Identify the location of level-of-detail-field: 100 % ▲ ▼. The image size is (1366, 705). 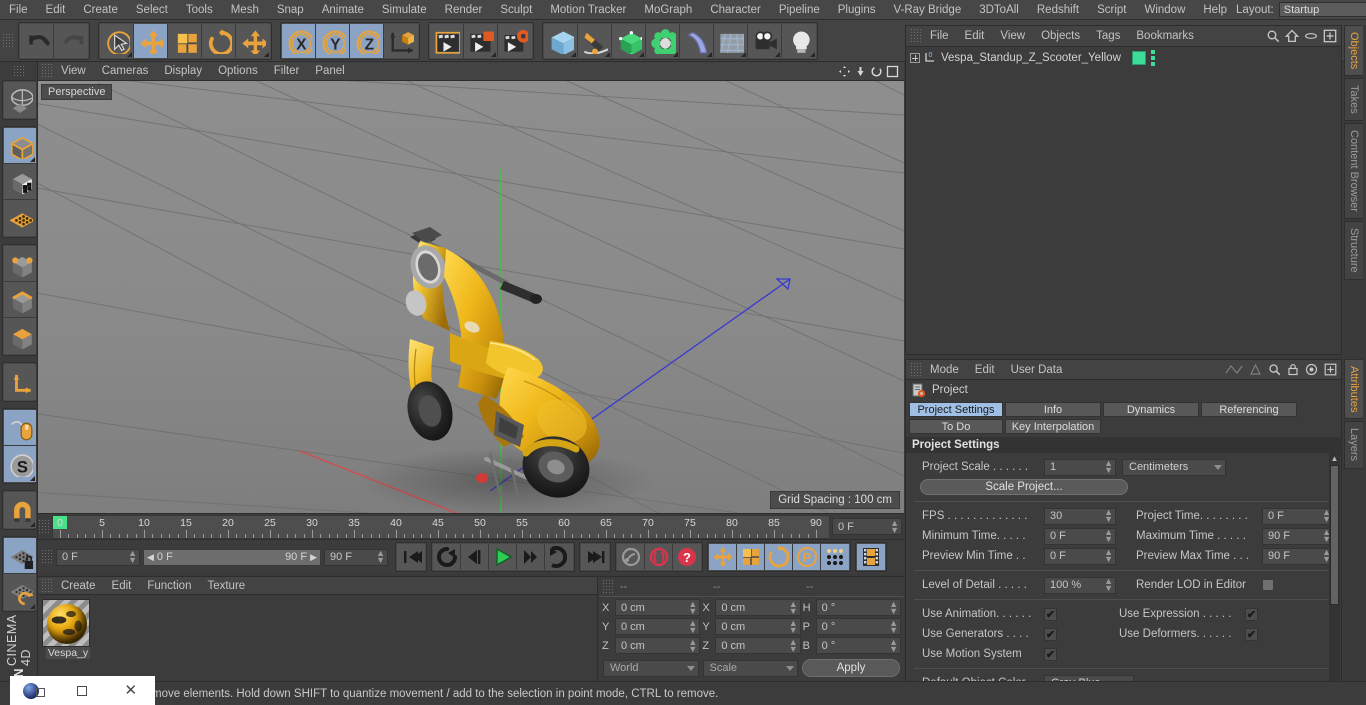
(1080, 585).